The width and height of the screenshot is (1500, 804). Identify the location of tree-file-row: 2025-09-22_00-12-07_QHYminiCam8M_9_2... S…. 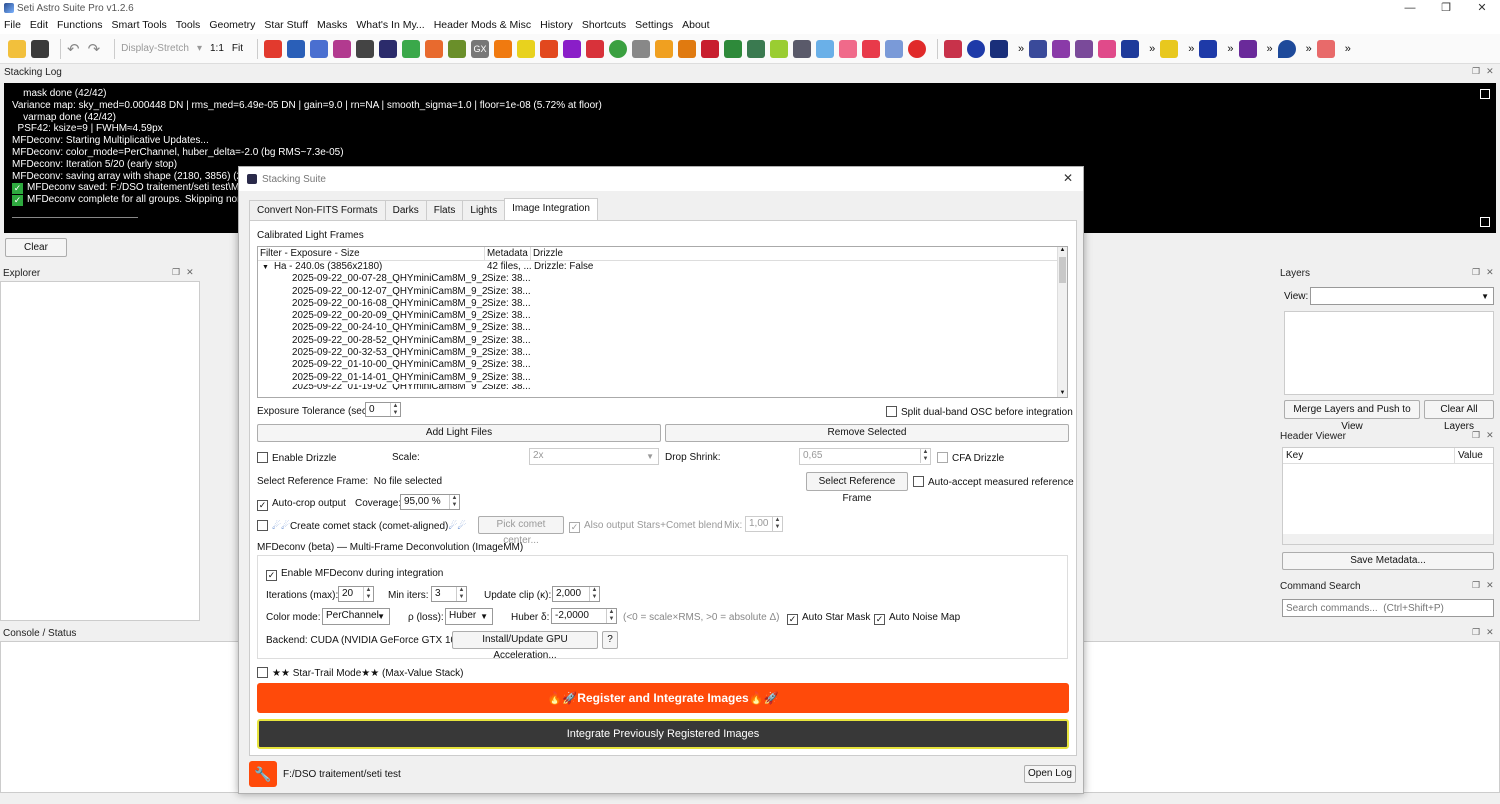
(662, 292).